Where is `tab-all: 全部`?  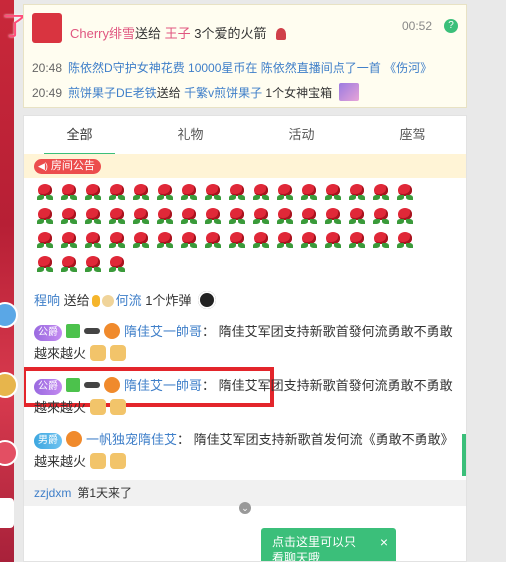 tab-all: 全部 is located at coordinates (79, 135).